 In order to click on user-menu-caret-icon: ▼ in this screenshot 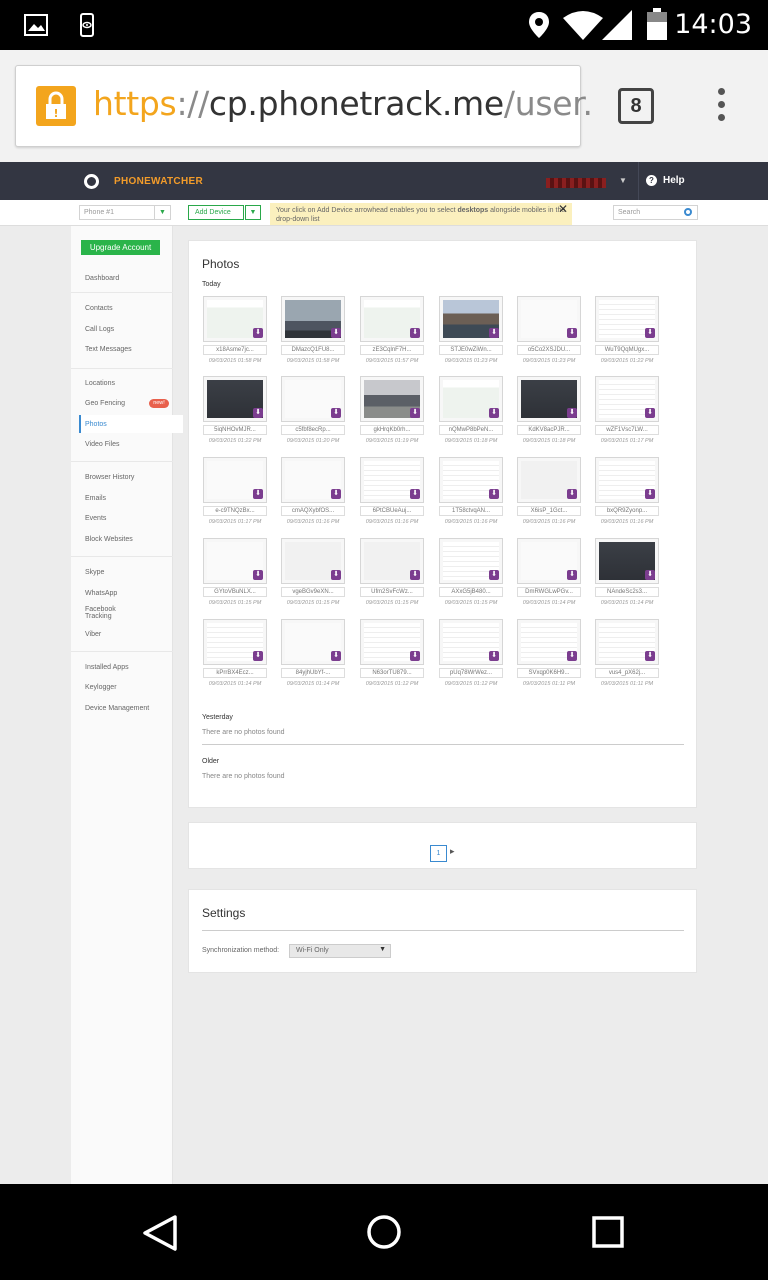, I will do `click(623, 180)`.